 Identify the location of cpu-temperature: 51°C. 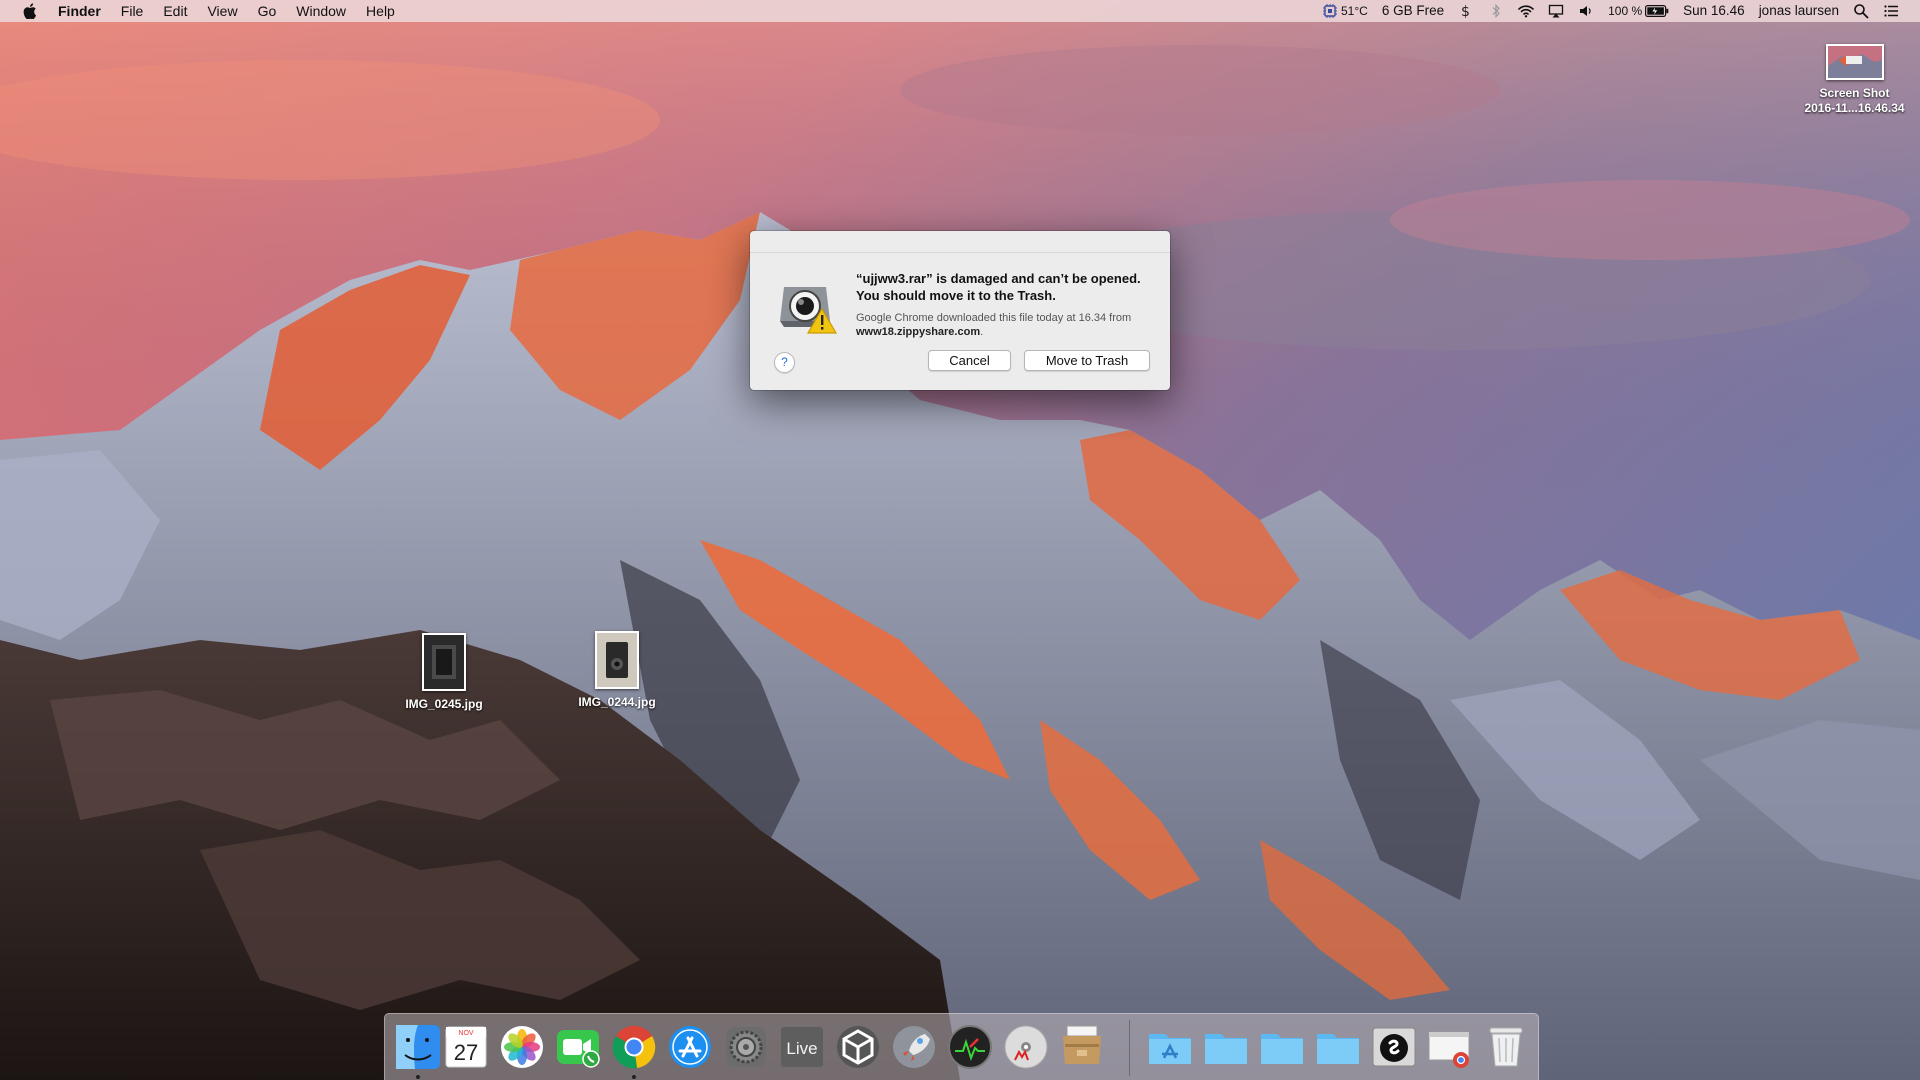
(1345, 11).